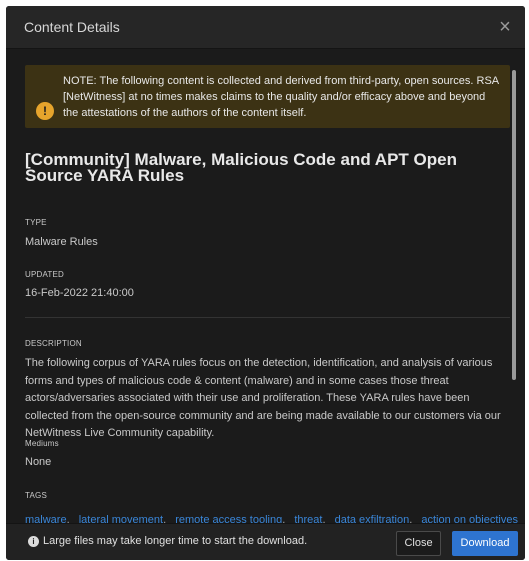  I want to click on download-button: Download, so click(485, 543).